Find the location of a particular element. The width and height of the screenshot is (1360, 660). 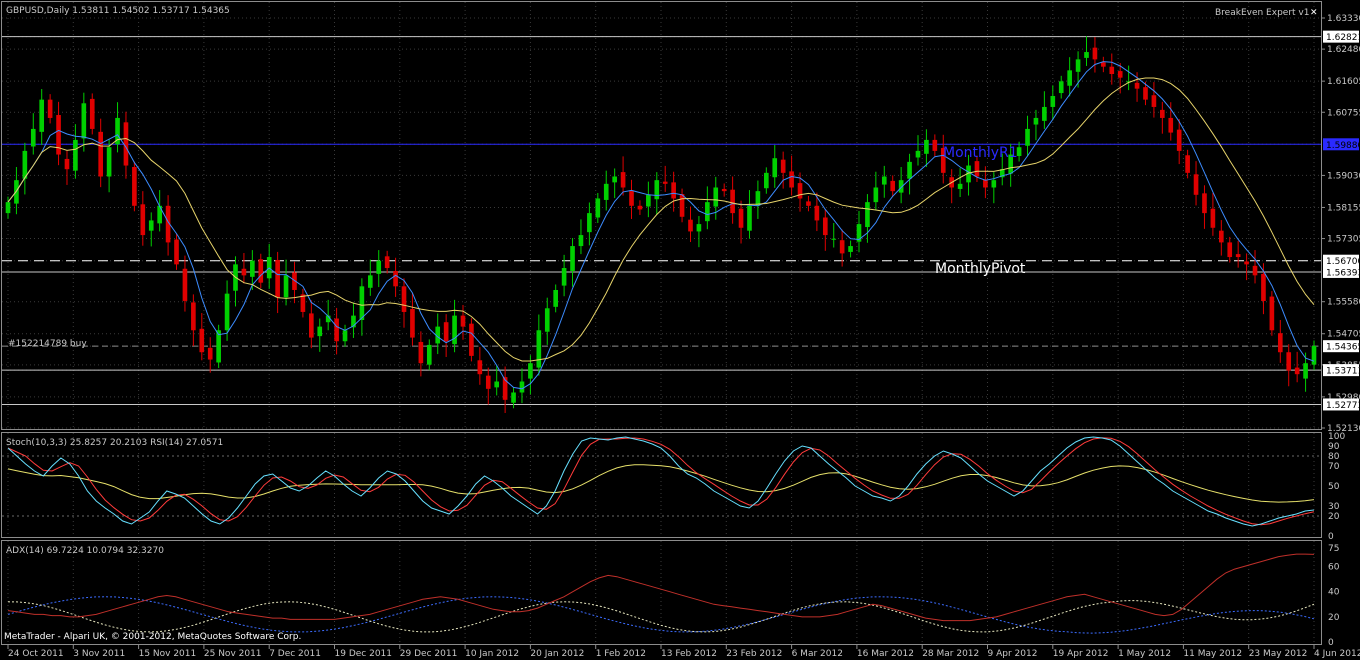

monthly-pivot-label: MonthlyPivot is located at coordinates (980, 269).